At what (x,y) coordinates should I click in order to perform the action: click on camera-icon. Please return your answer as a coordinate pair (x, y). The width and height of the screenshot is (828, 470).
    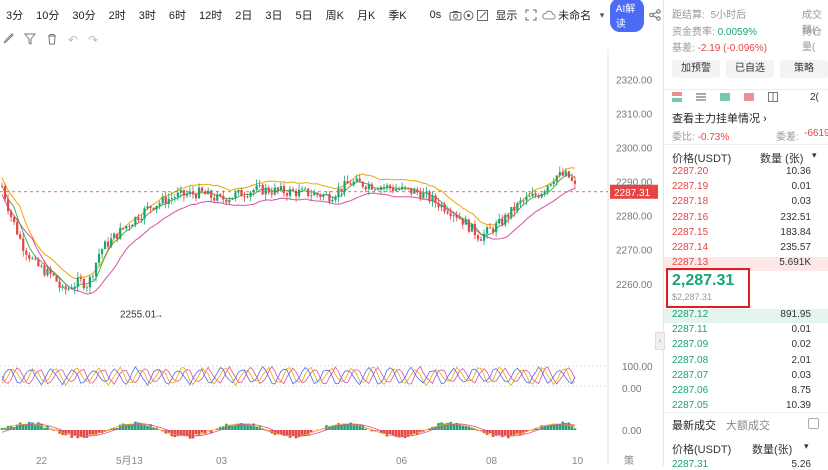
    Looking at the image, I should click on (455, 15).